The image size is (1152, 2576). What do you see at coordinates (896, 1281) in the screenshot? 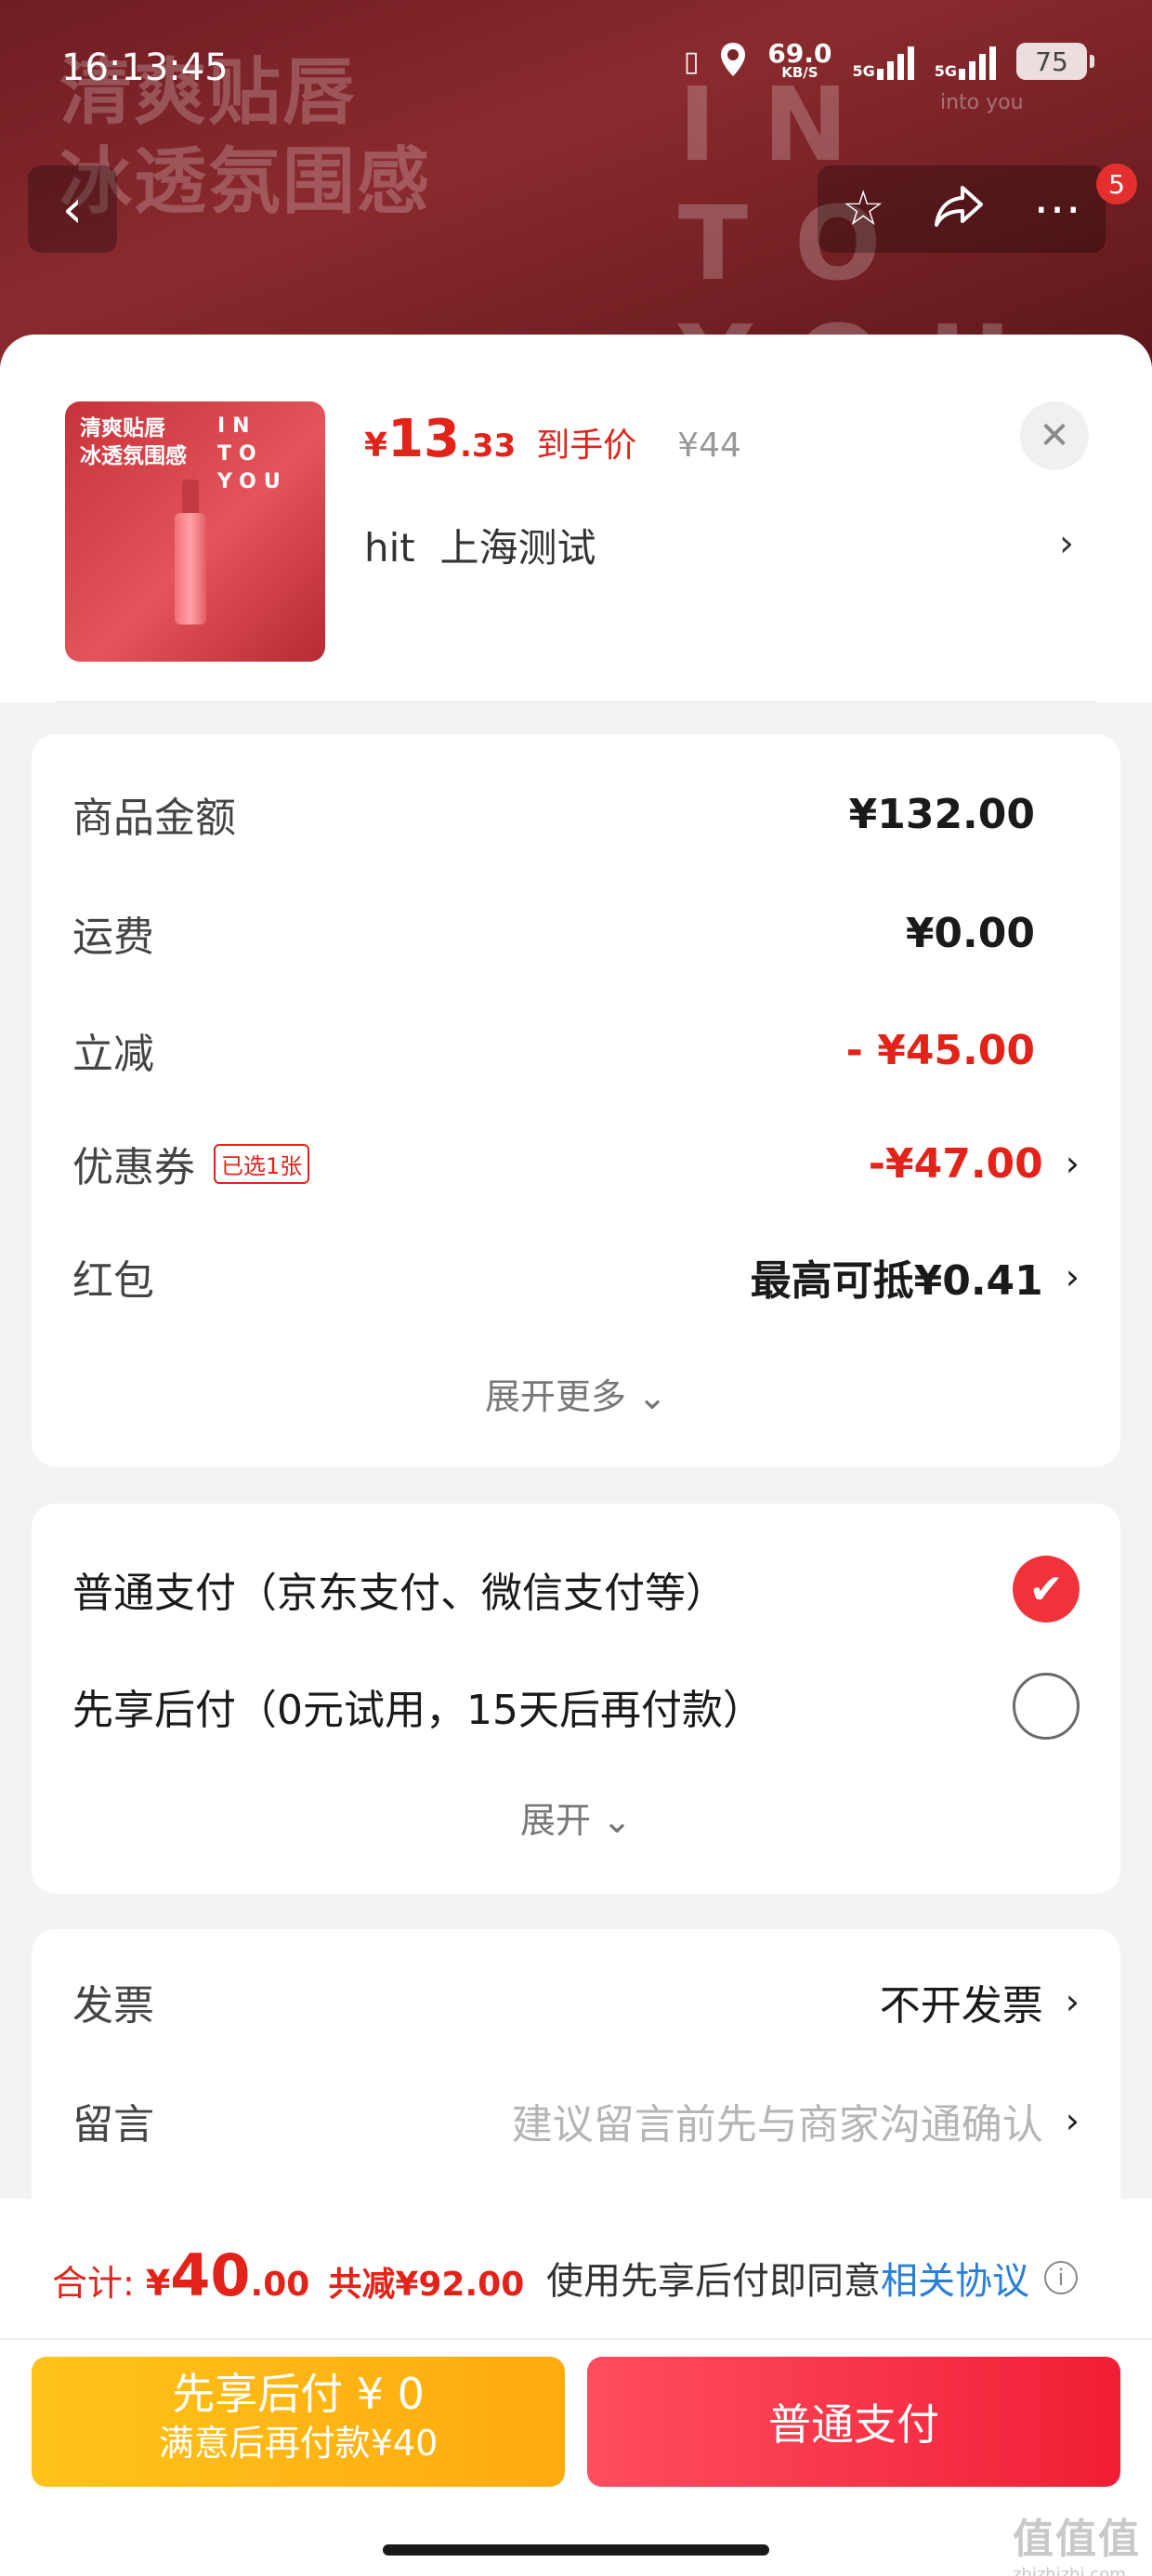
I see `row-value: 最高可抵¥0.41` at bounding box center [896, 1281].